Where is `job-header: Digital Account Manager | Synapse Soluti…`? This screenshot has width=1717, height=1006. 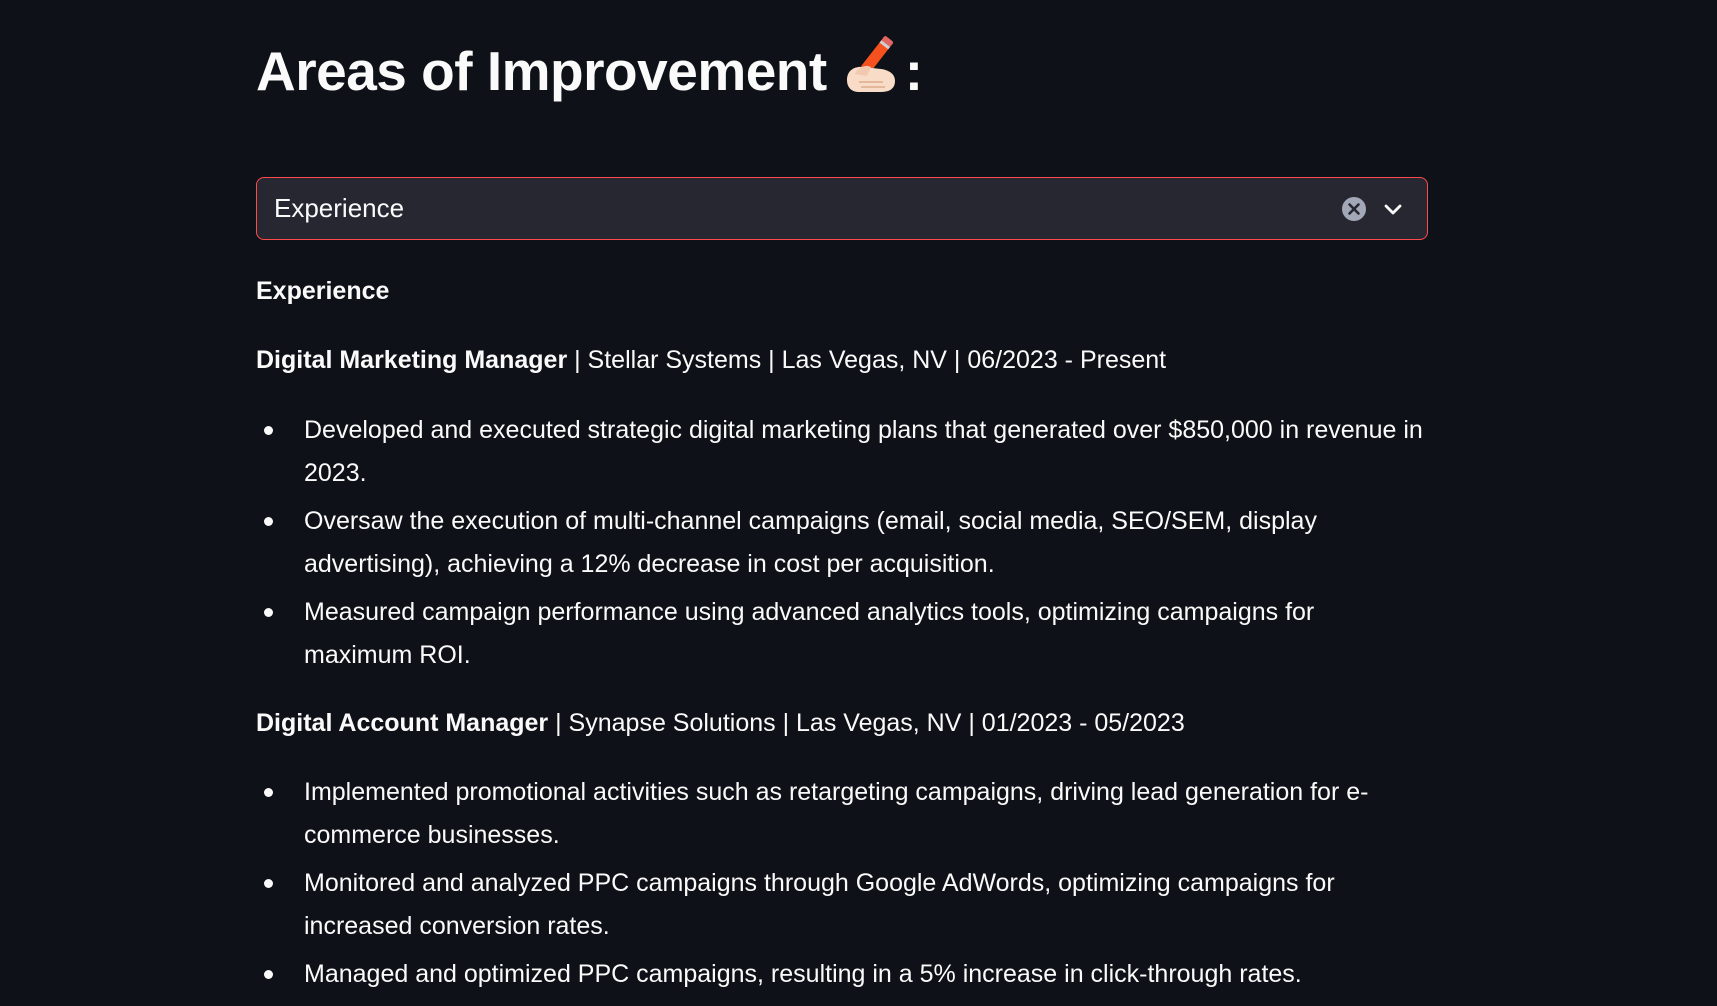 job-header: Digital Account Manager | Synapse Soluti… is located at coordinates (720, 723).